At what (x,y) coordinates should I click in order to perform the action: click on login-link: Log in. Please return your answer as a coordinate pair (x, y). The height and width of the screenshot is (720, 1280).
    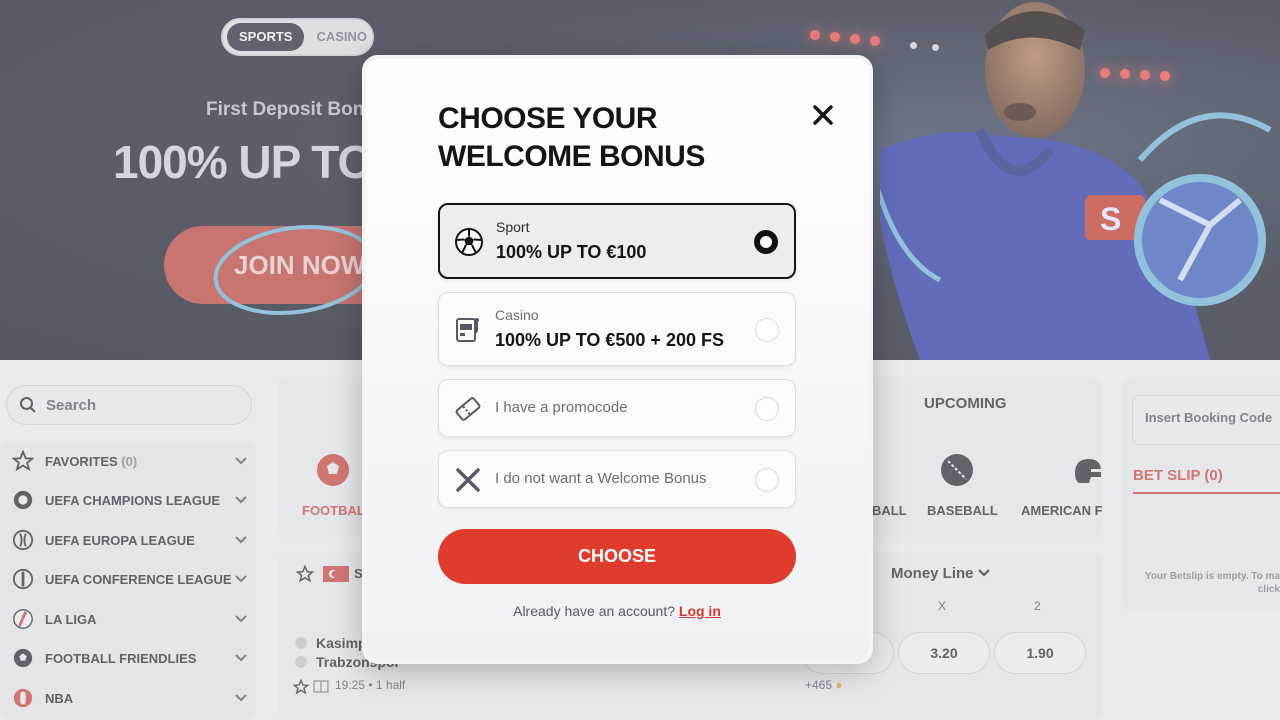
    Looking at the image, I should click on (700, 611).